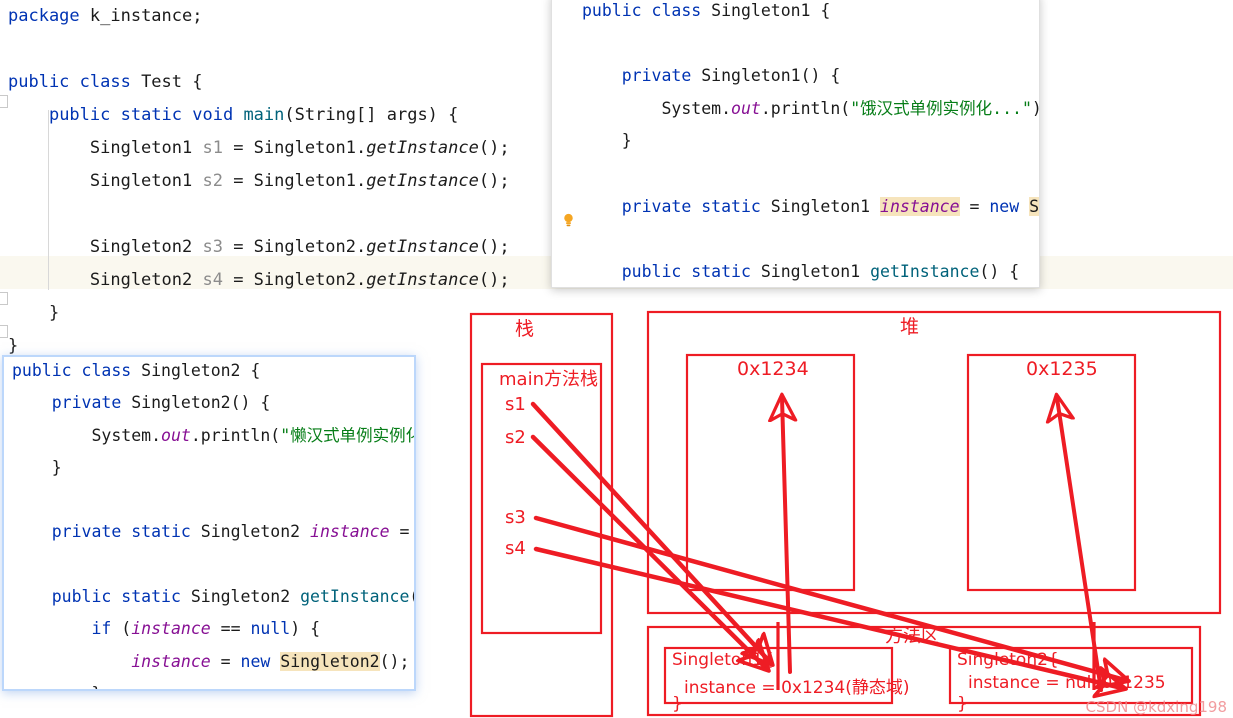  I want to click on singleton2-line: public static Singleton2 getInstance() {, so click(211, 597).